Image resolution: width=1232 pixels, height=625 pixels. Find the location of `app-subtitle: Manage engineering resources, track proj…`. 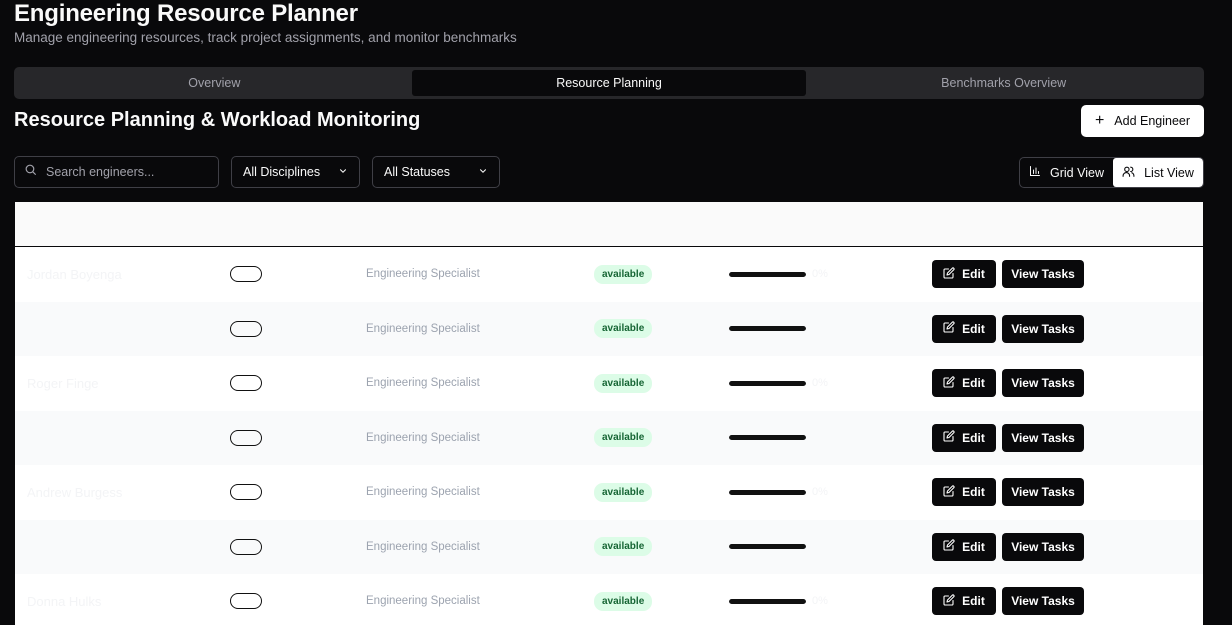

app-subtitle: Manage engineering resources, track proj… is located at coordinates (265, 37).